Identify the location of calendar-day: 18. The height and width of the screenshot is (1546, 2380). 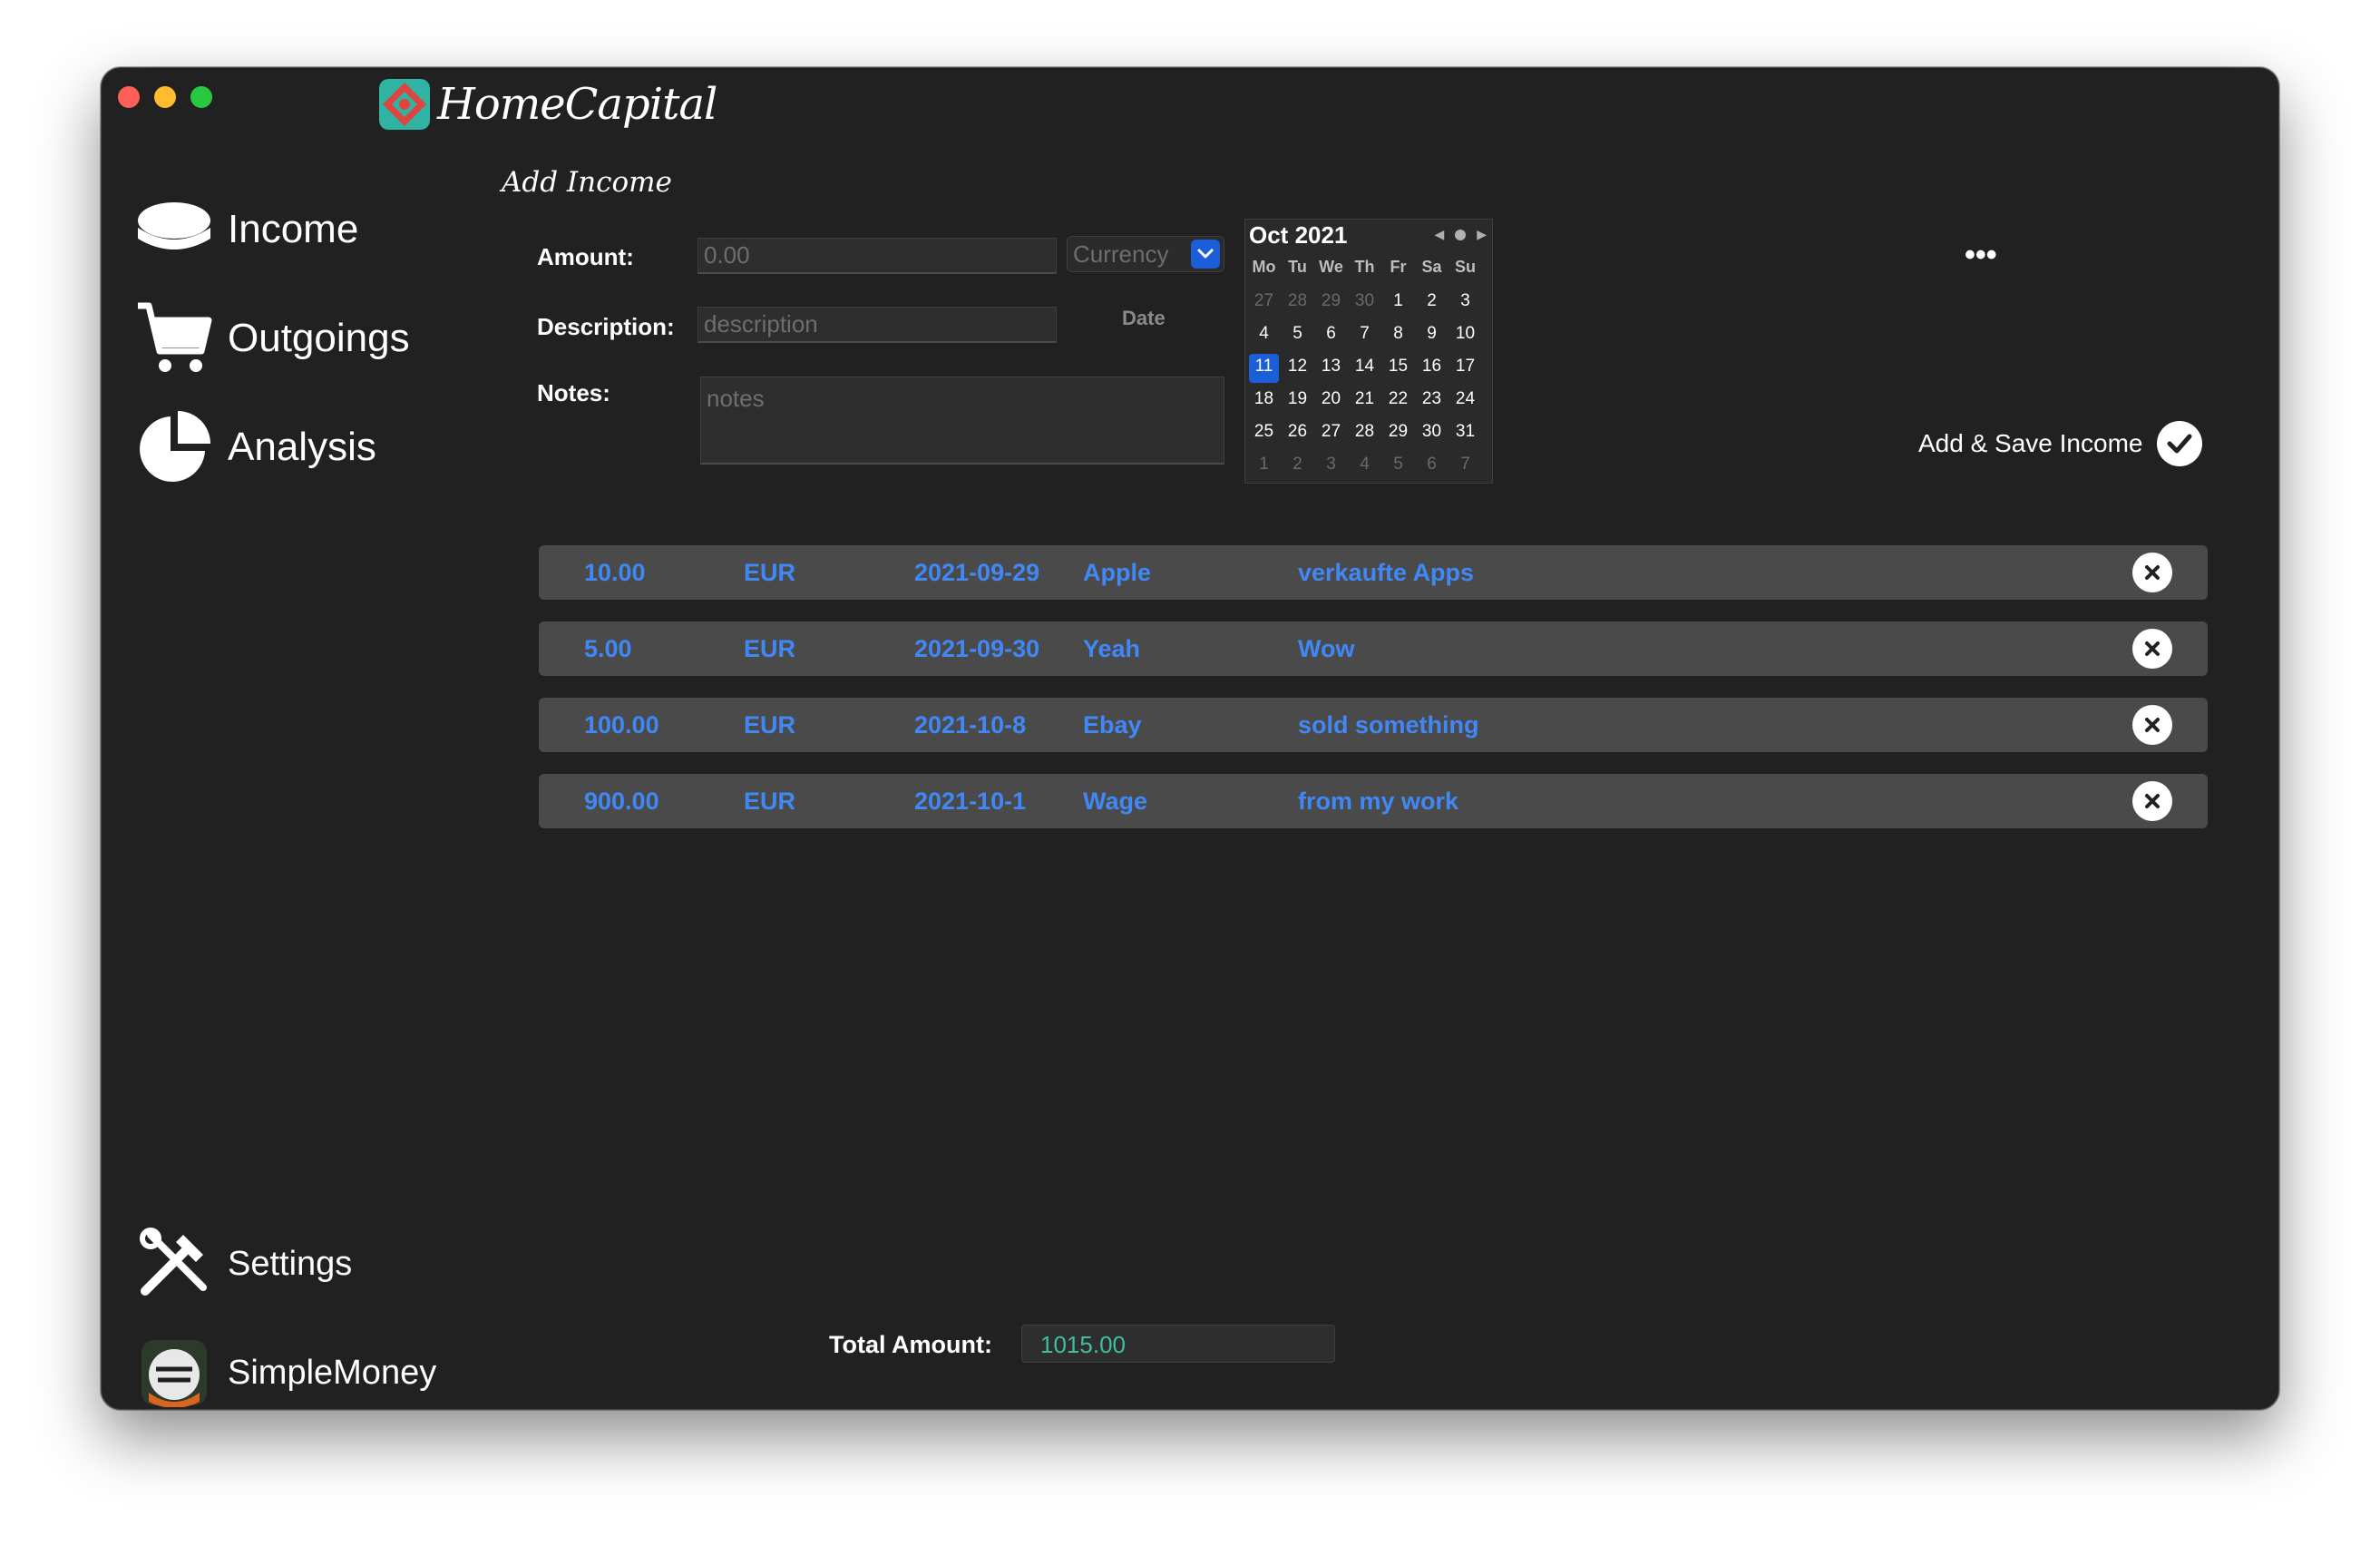
(1264, 401).